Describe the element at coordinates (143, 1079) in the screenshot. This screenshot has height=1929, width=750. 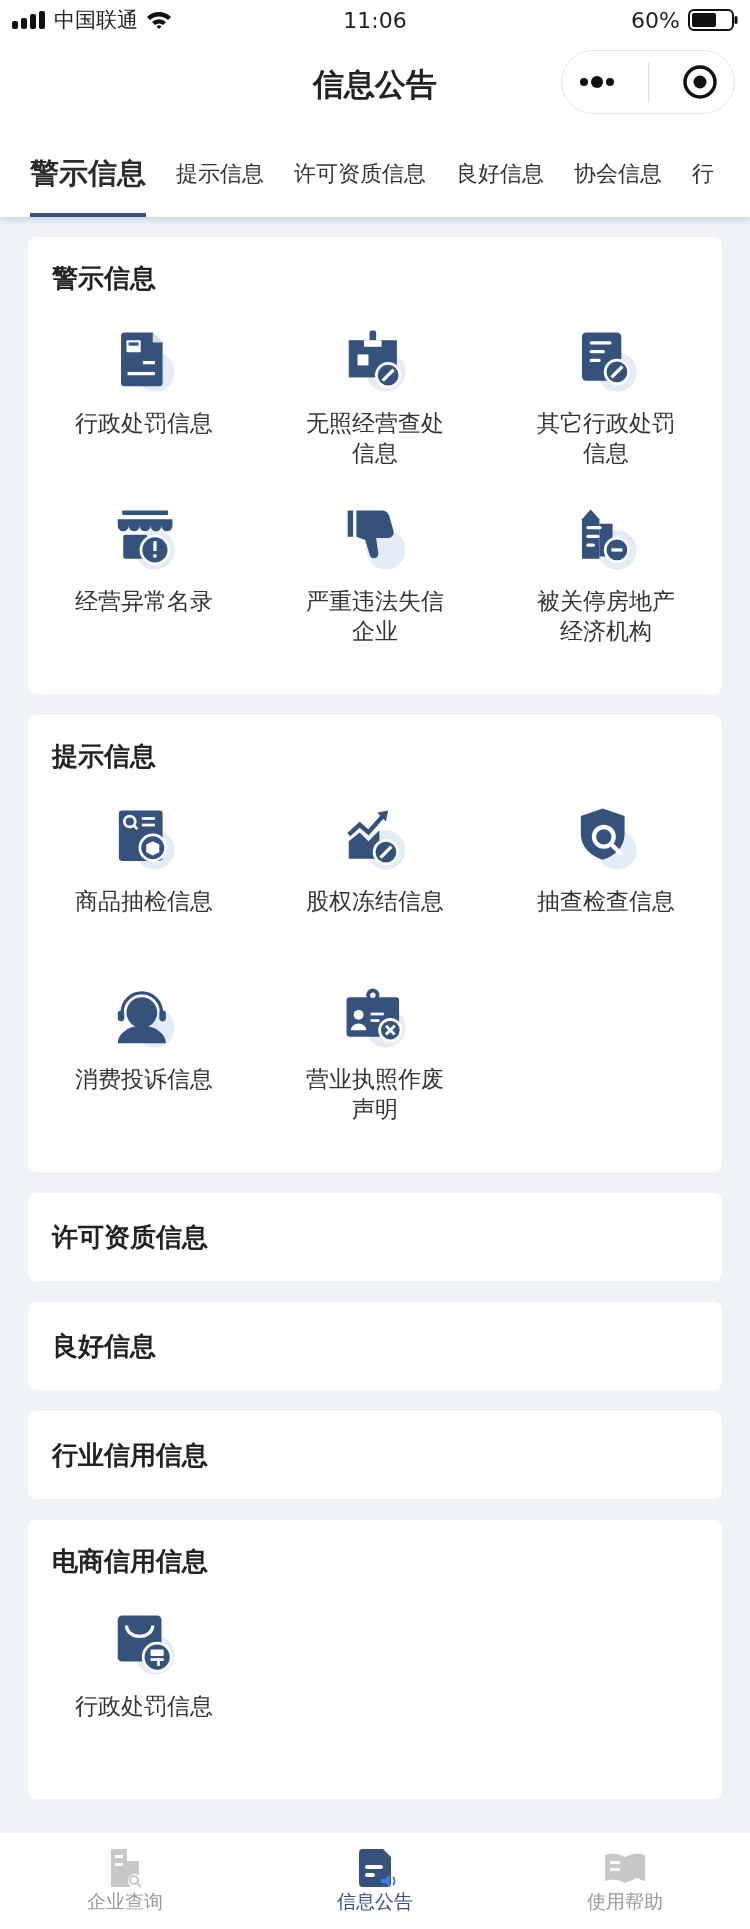
I see `category-link: 消费投诉信息` at that location.